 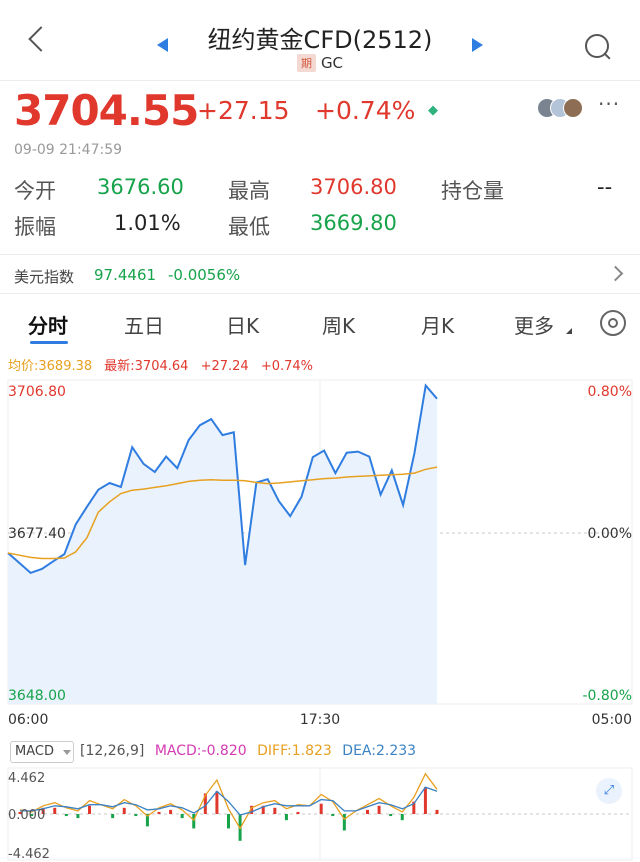 What do you see at coordinates (365, 110) in the screenshot?
I see `price-change-pct: +0.74%` at bounding box center [365, 110].